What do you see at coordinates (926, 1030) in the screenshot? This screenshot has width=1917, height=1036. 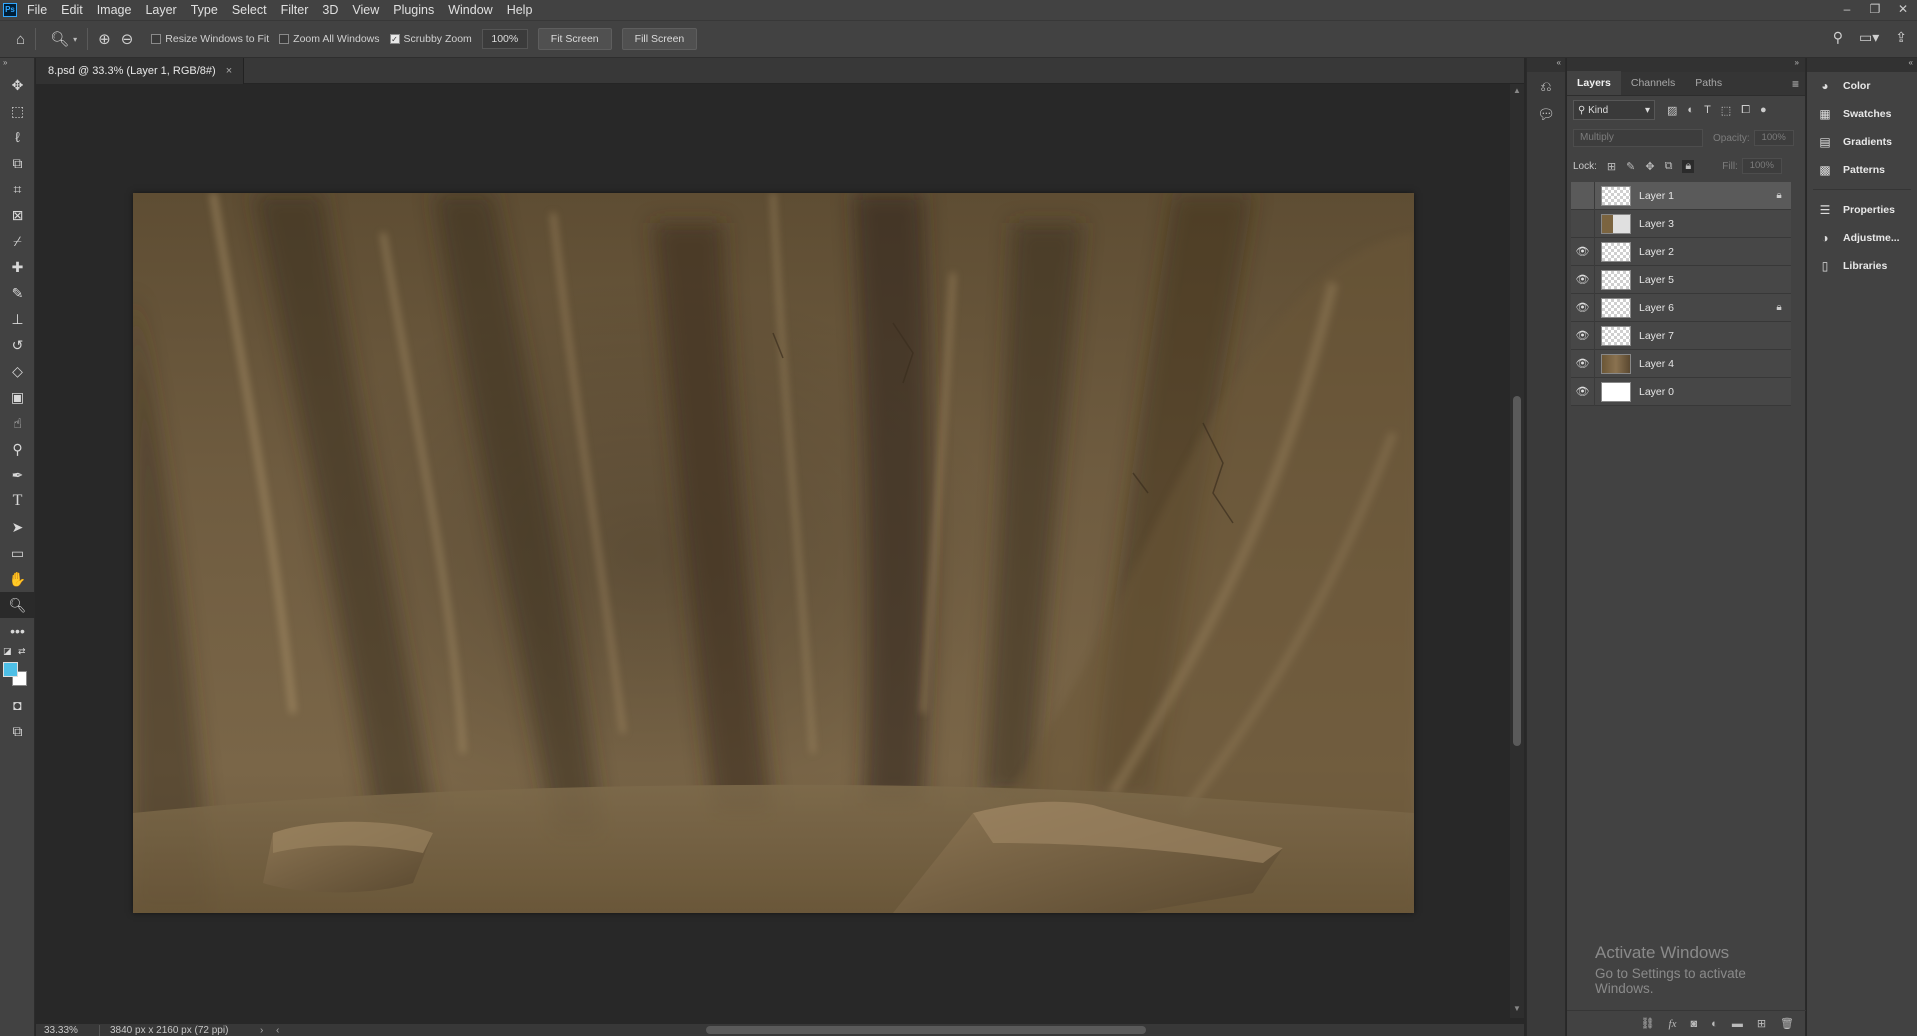 I see `horizontal-scroll-thumb` at bounding box center [926, 1030].